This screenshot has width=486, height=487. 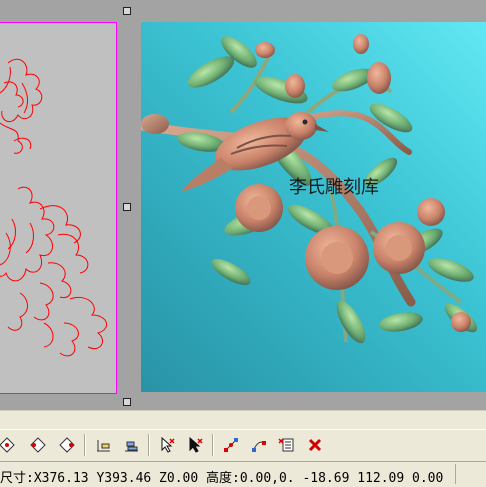 I want to click on watermark-text: 李氏雕刻库, so click(x=334, y=187).